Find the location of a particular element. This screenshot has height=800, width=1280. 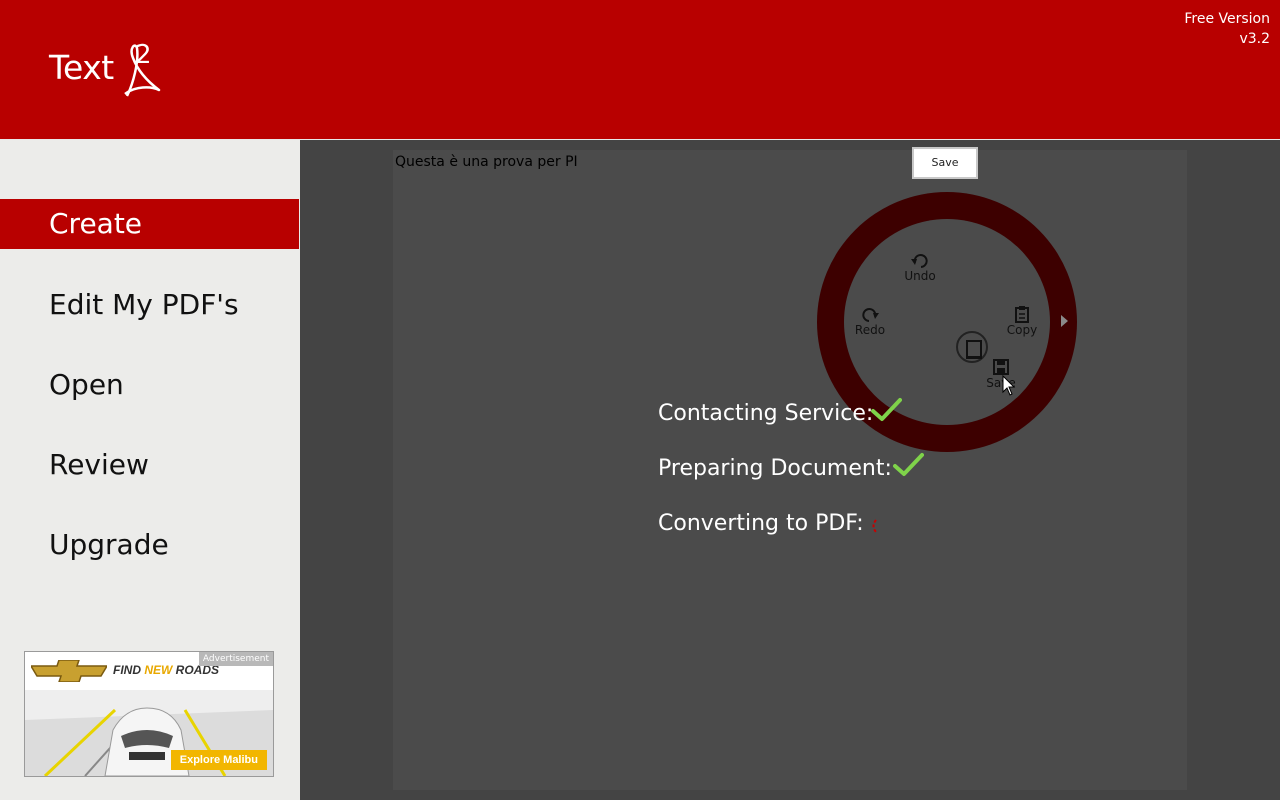

clipboard-icon is located at coordinates (1022, 314).